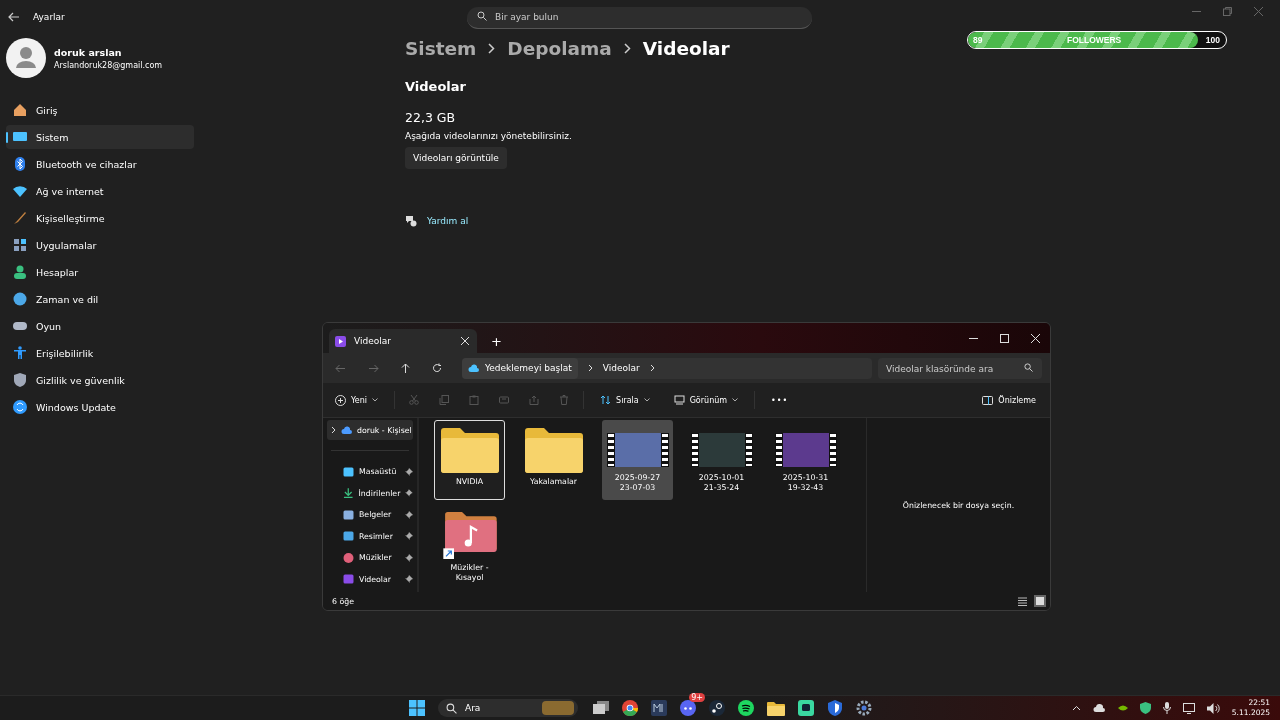 This screenshot has width=1280, height=720. Describe the element at coordinates (348, 536) in the screenshot. I see `pictures-icon` at that location.